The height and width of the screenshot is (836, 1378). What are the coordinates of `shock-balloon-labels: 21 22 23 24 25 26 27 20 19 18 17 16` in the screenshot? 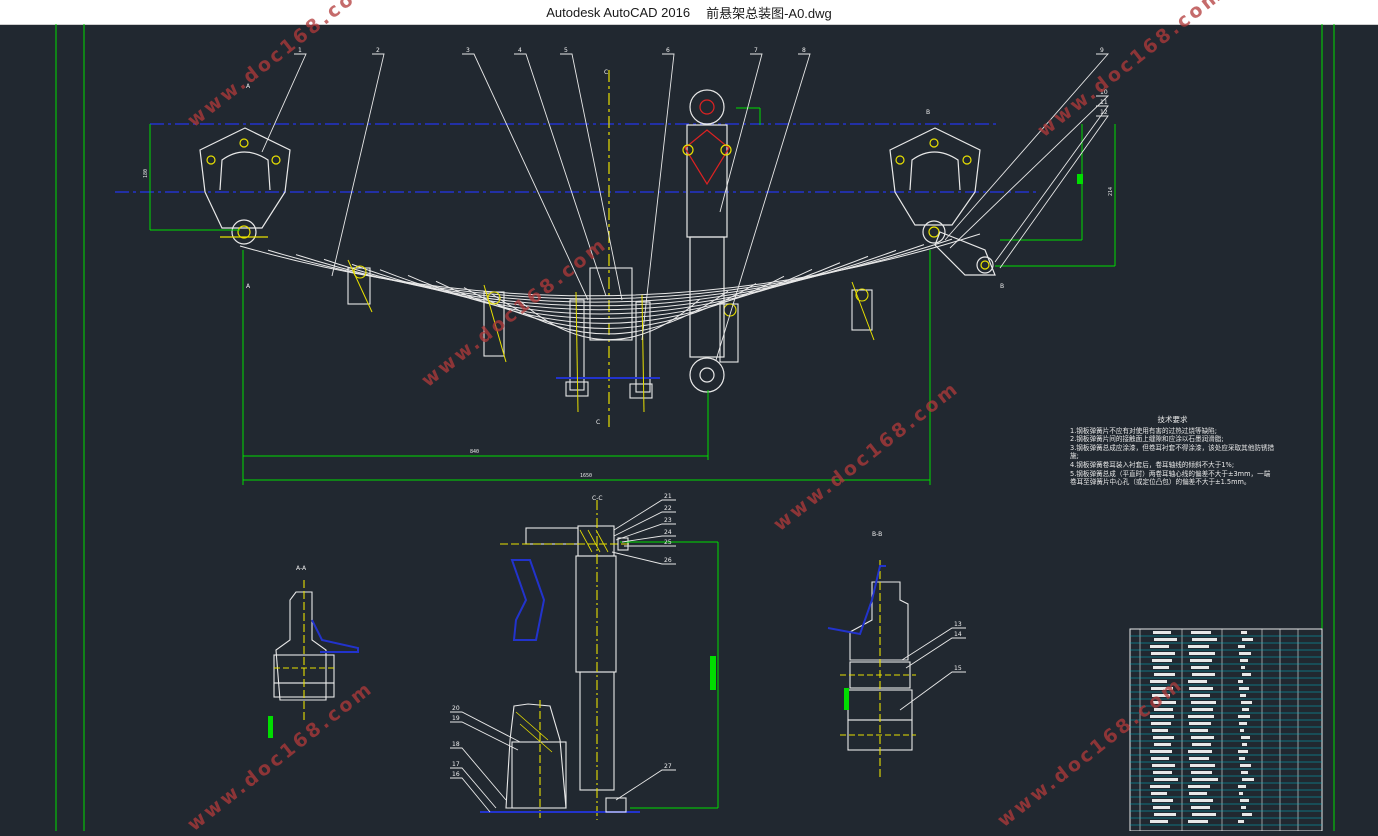 It's located at (562, 635).